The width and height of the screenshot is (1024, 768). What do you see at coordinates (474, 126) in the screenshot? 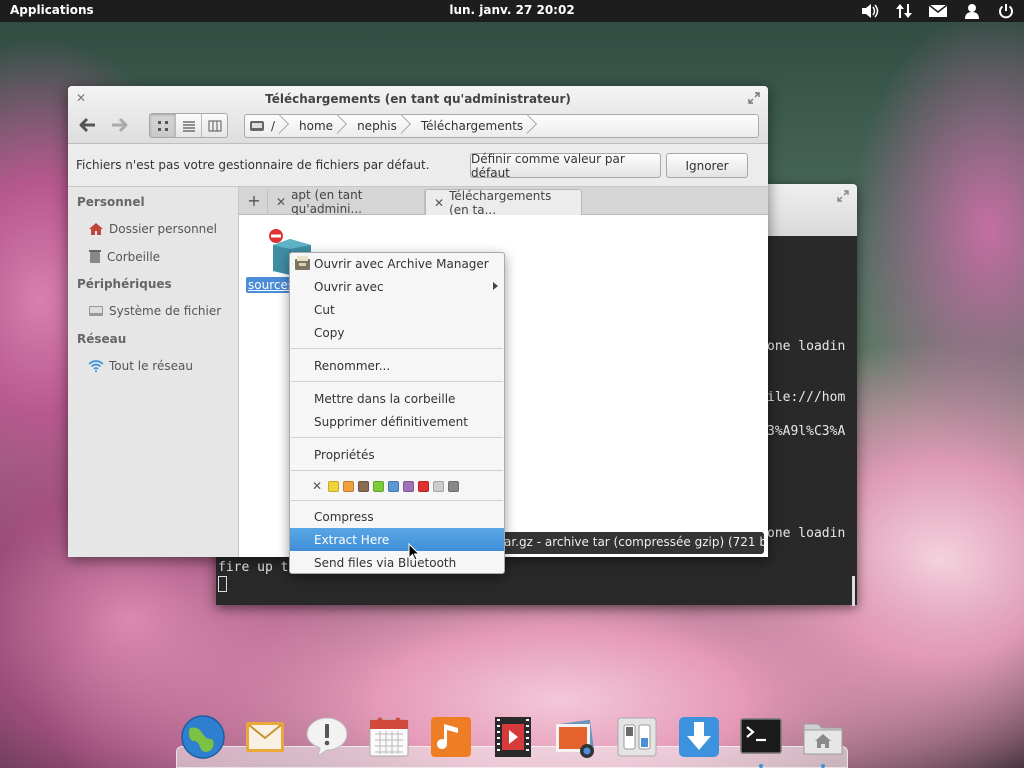
I see `breadcrumb-downloads: Téléchargements` at bounding box center [474, 126].